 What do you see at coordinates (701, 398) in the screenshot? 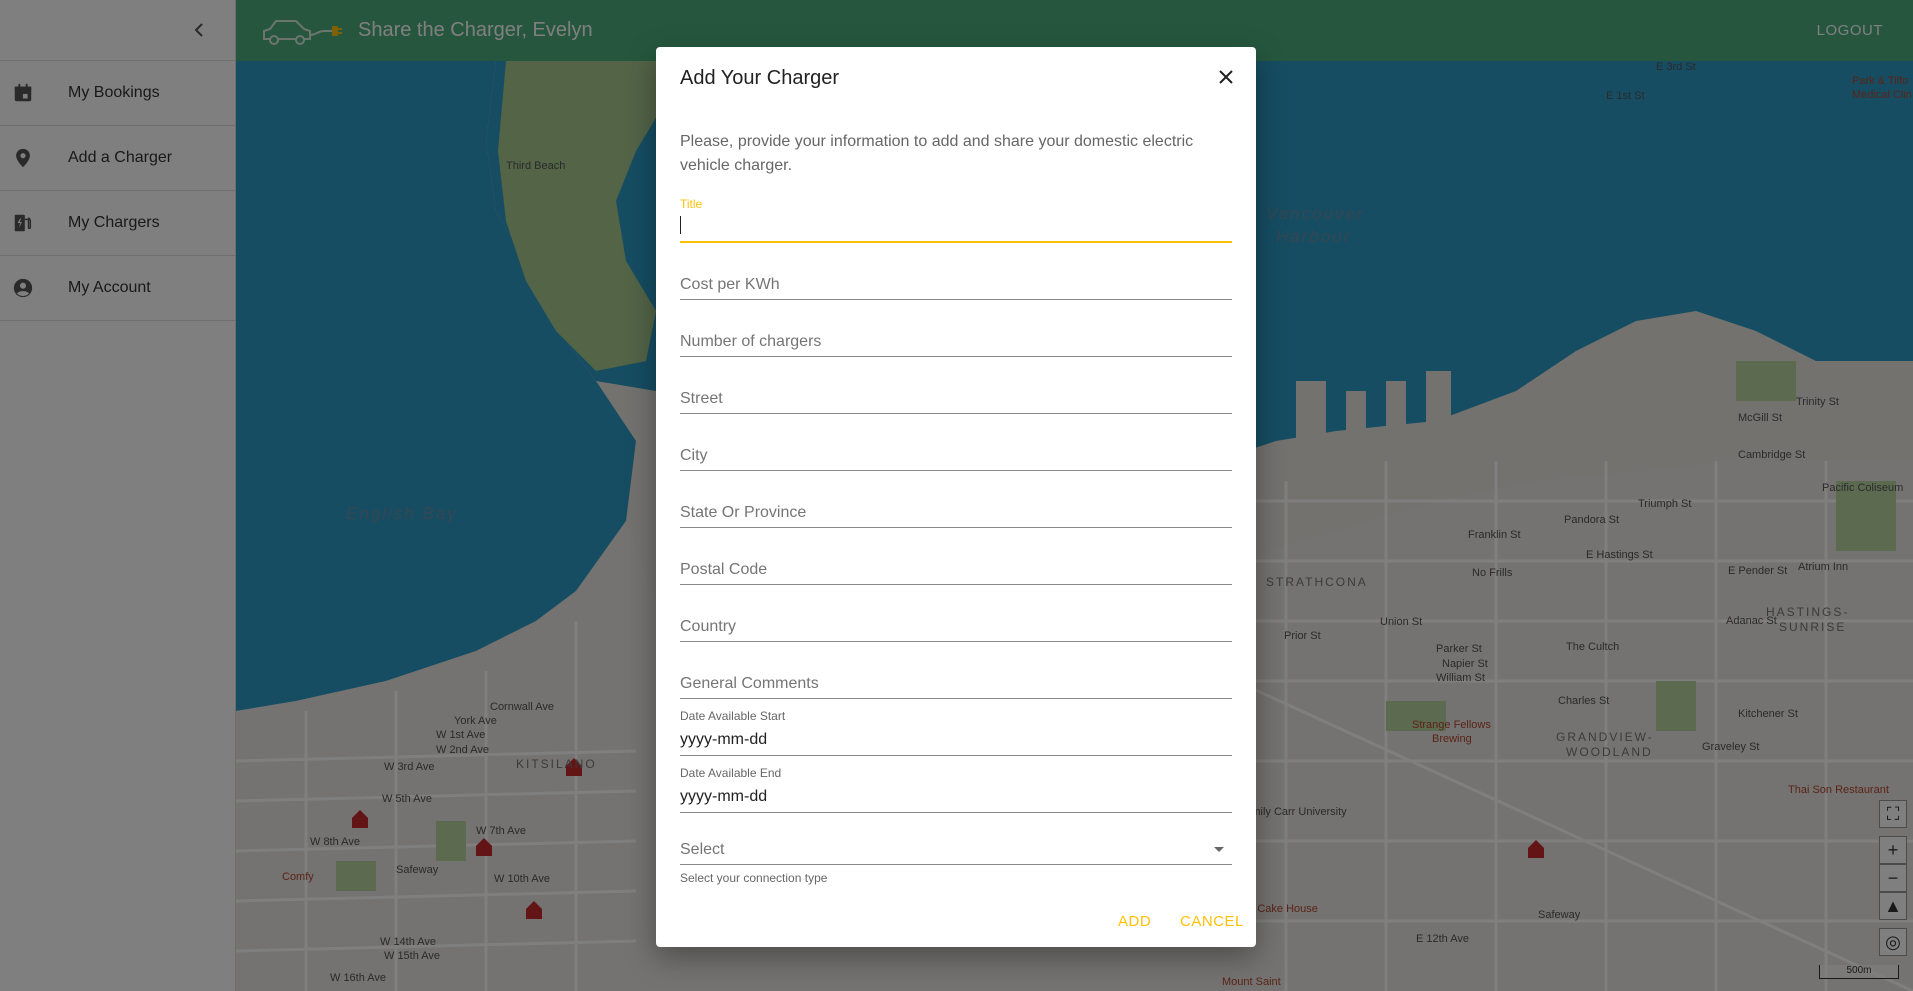
I see `field-placeholder: Street` at bounding box center [701, 398].